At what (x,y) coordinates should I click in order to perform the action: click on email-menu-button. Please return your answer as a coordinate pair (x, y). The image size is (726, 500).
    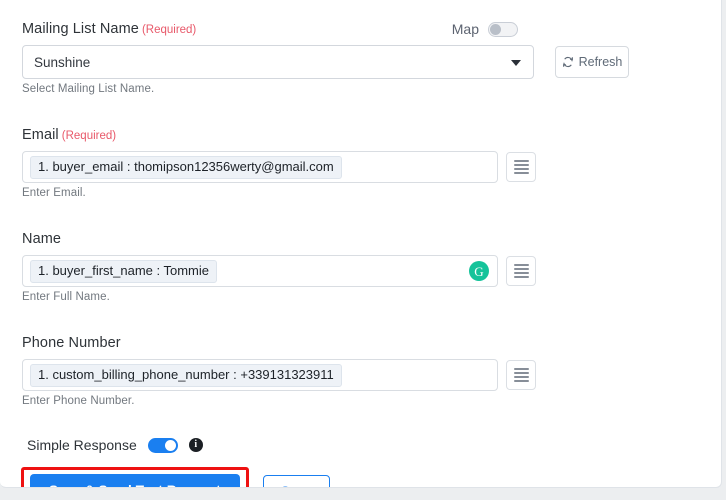
    Looking at the image, I should click on (521, 167).